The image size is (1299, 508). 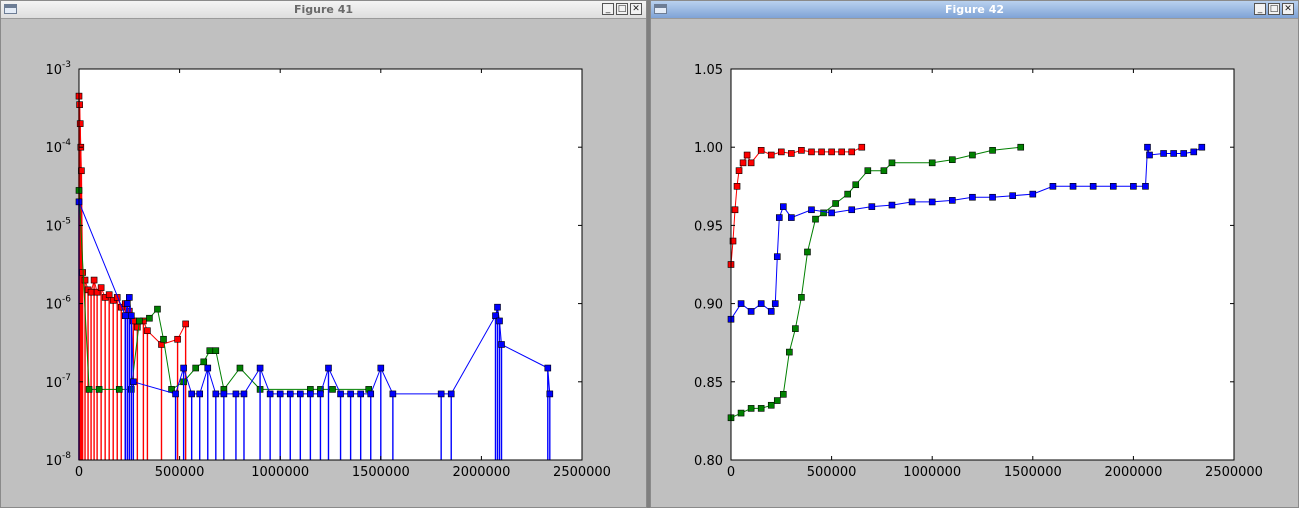 I want to click on y-tick-label-exponent: -8, so click(x=66, y=456).